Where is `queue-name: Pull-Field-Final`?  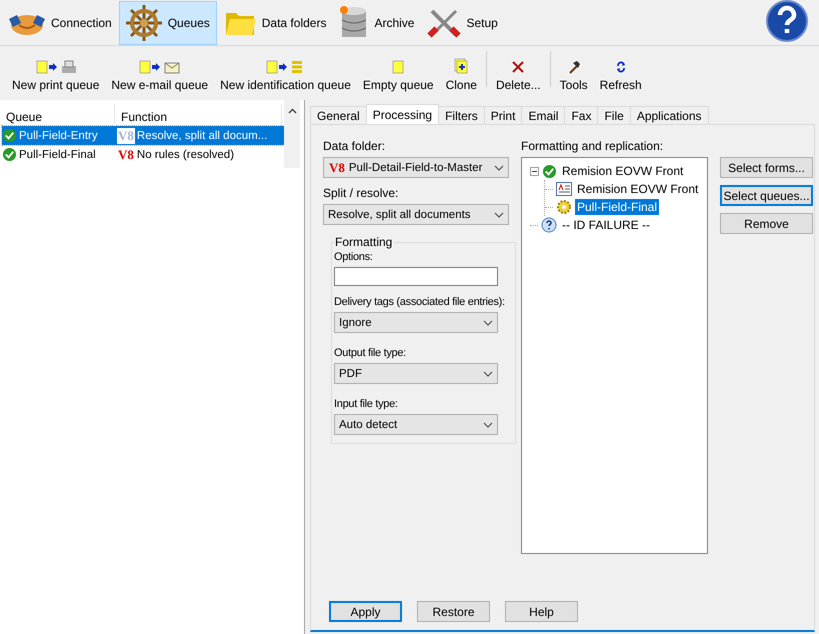 queue-name: Pull-Field-Final is located at coordinates (57, 154).